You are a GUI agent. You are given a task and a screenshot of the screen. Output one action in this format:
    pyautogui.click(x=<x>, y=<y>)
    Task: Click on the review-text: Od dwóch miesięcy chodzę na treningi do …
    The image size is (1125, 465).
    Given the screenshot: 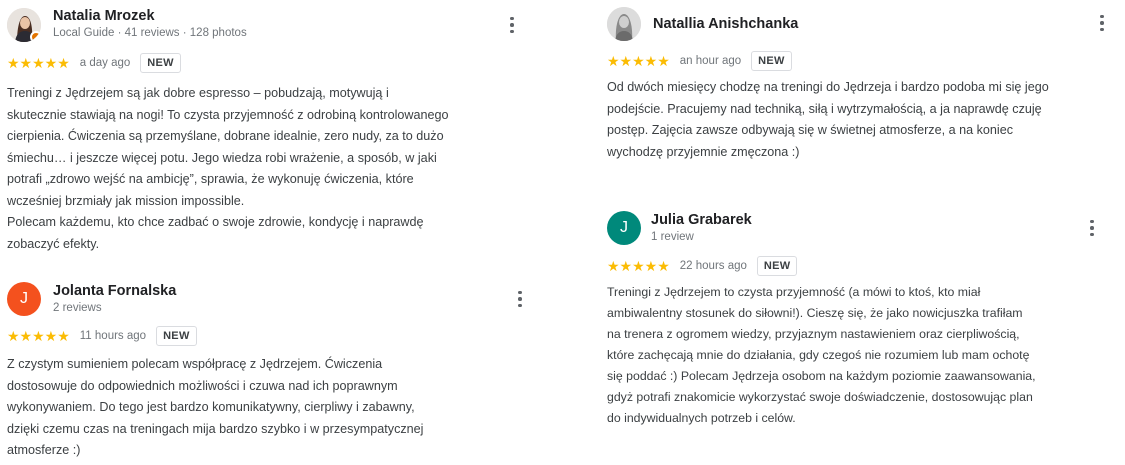 What is the action you would take?
    pyautogui.click(x=828, y=120)
    